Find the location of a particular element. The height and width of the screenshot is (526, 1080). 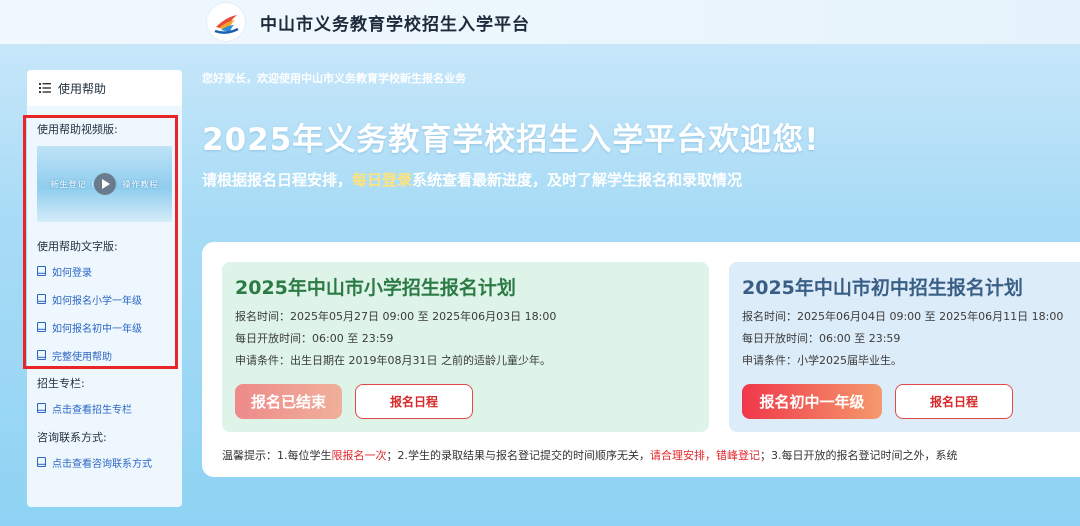

enrollment-column-link: 点击查看招生专栏 is located at coordinates (84, 408).